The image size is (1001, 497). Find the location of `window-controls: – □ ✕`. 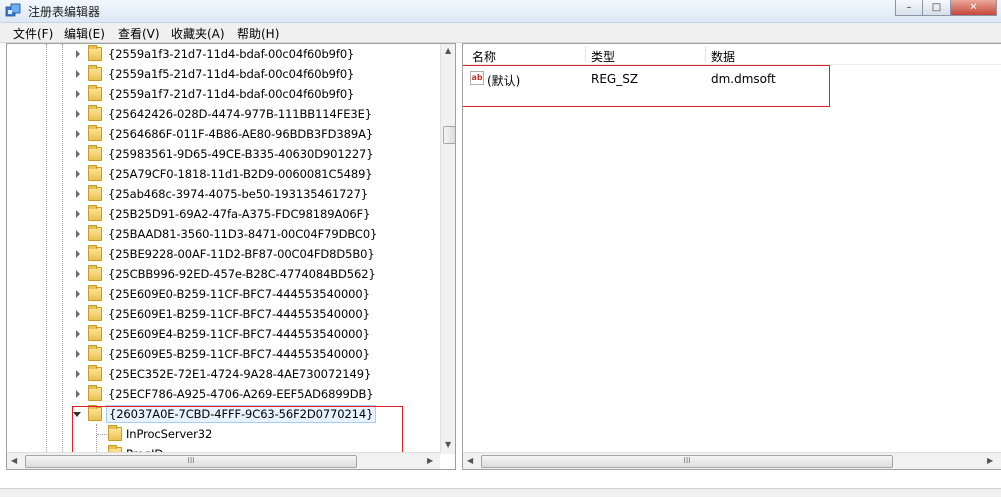

window-controls: – □ ✕ is located at coordinates (946, 9).